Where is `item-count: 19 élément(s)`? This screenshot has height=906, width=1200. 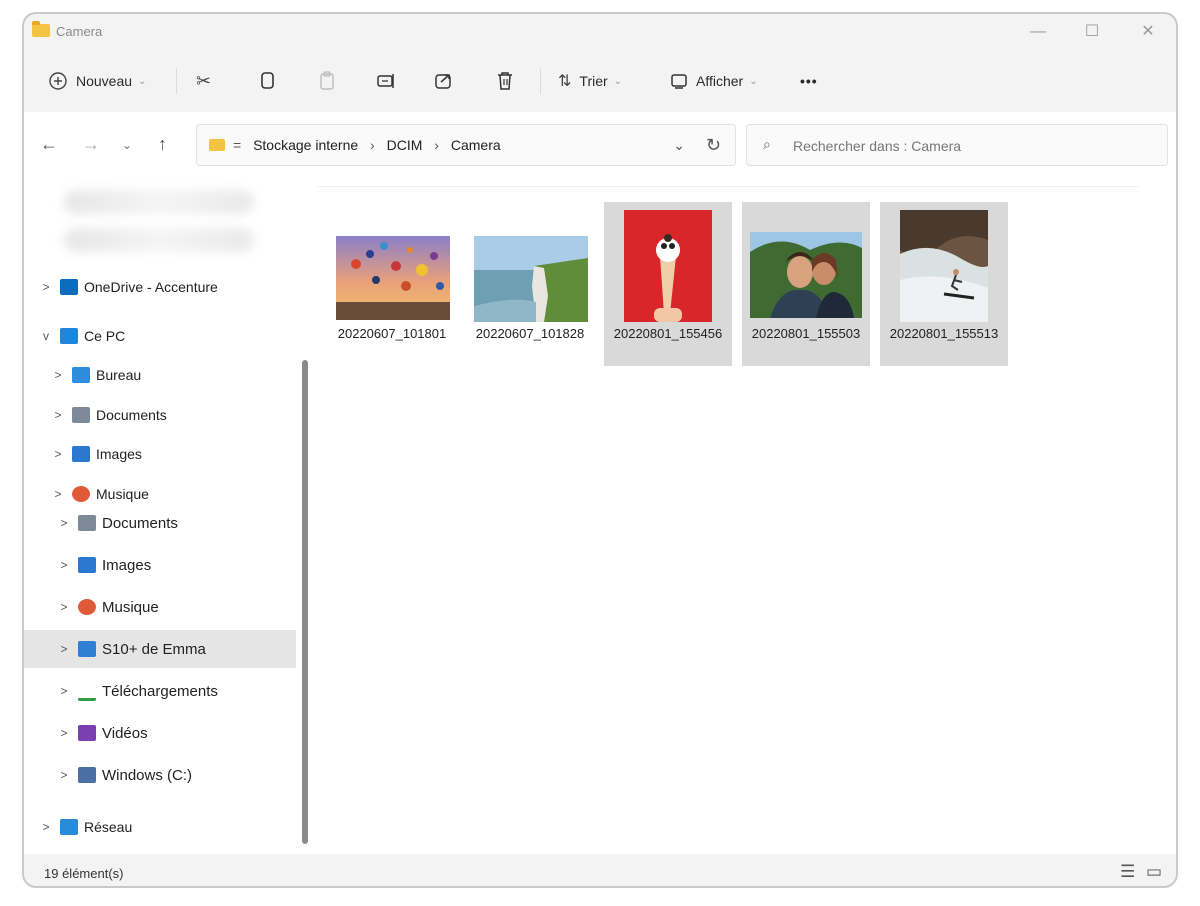
item-count: 19 élément(s) is located at coordinates (84, 873).